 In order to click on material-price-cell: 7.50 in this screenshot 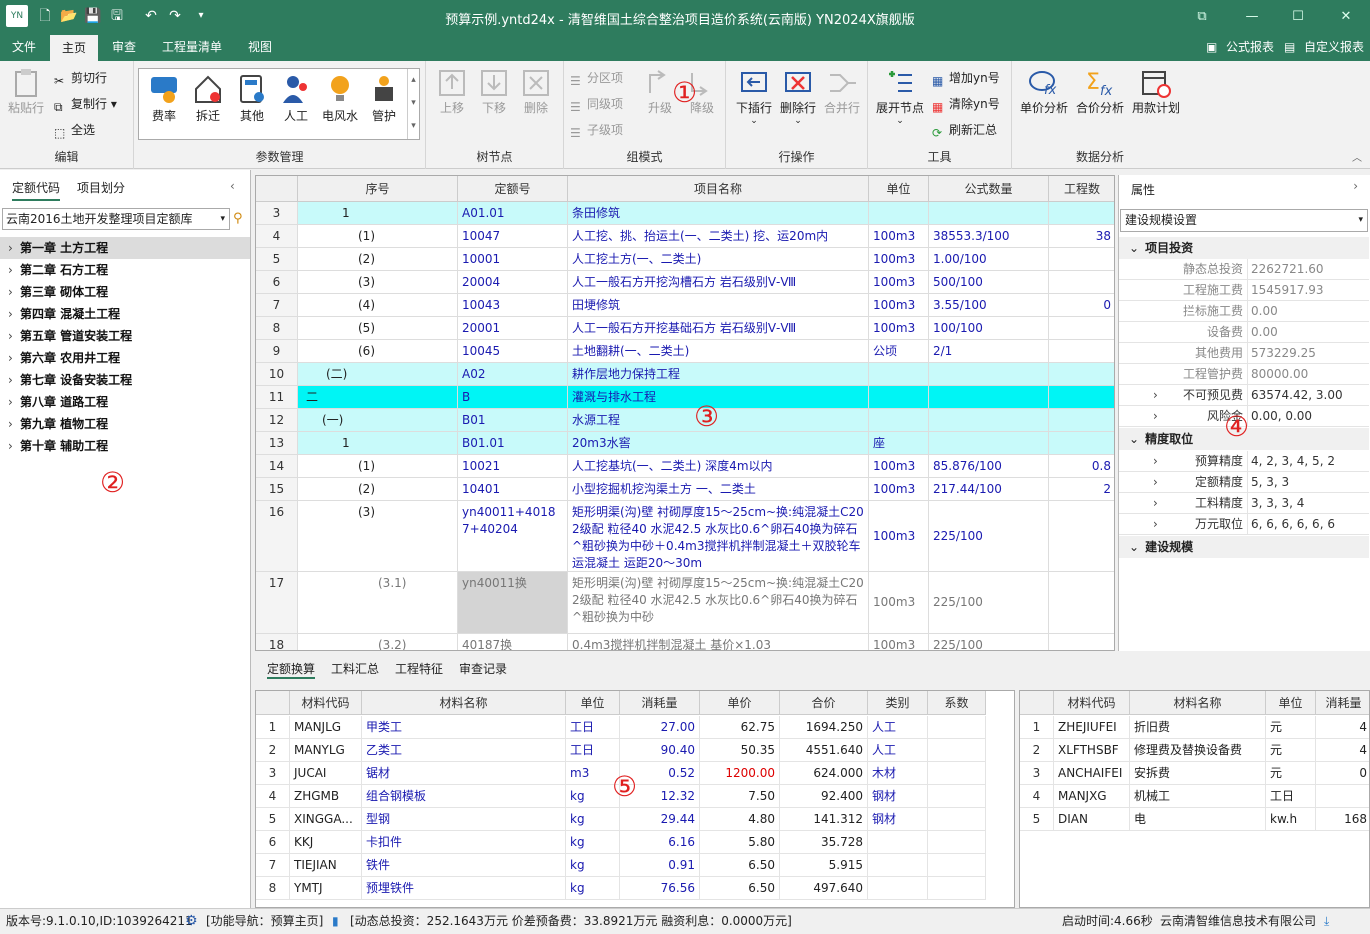, I will do `click(740, 796)`.